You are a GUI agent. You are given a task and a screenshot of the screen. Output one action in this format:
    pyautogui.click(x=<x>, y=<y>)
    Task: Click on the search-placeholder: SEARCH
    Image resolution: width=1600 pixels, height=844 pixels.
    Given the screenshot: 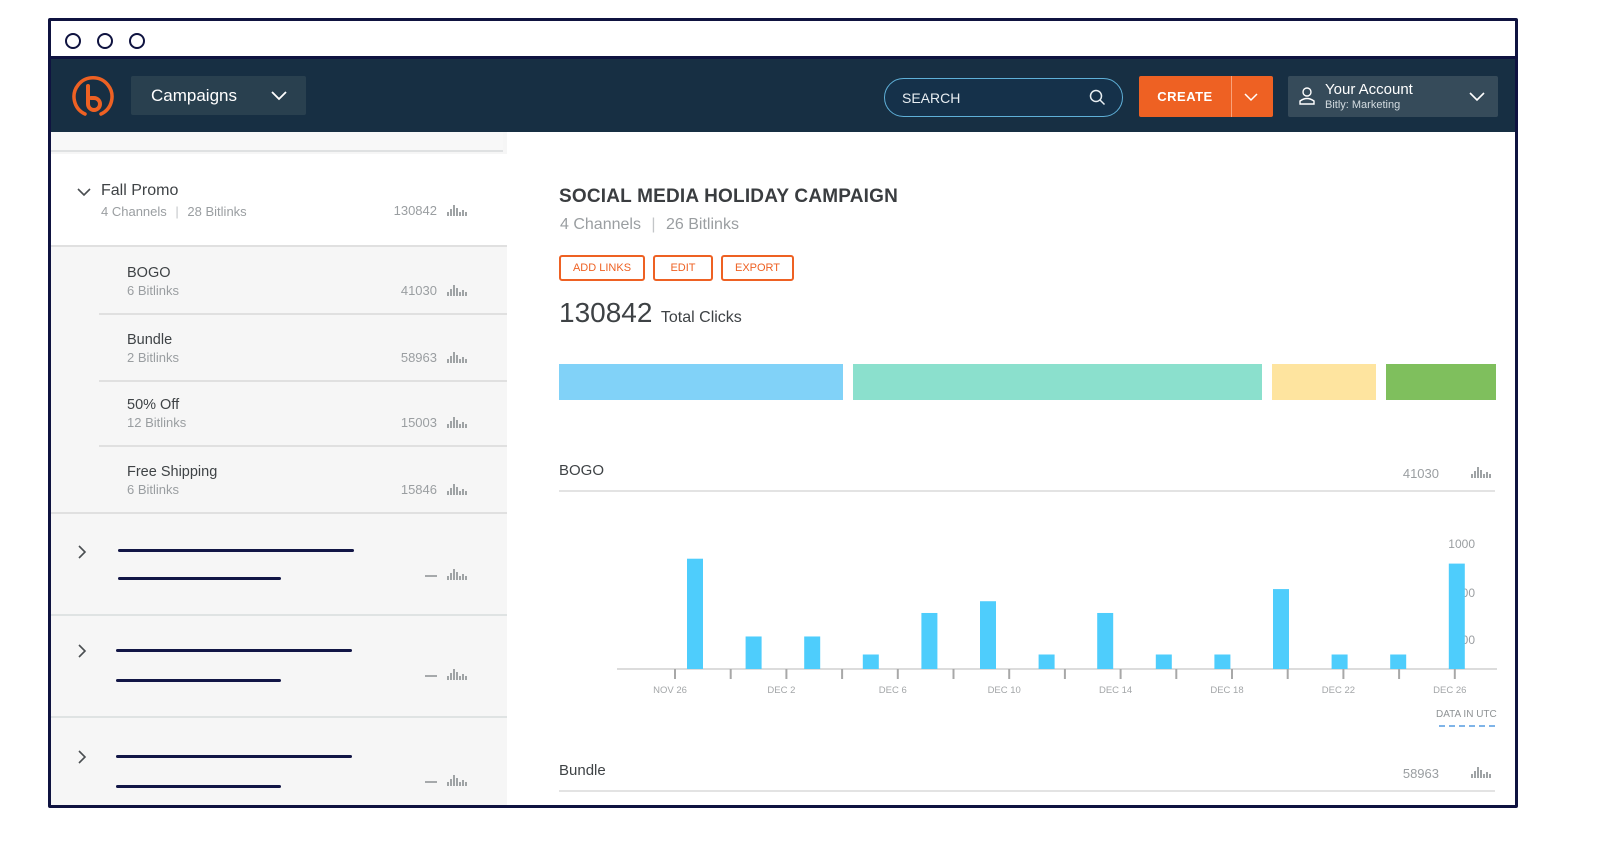 What is the action you would take?
    pyautogui.click(x=931, y=97)
    